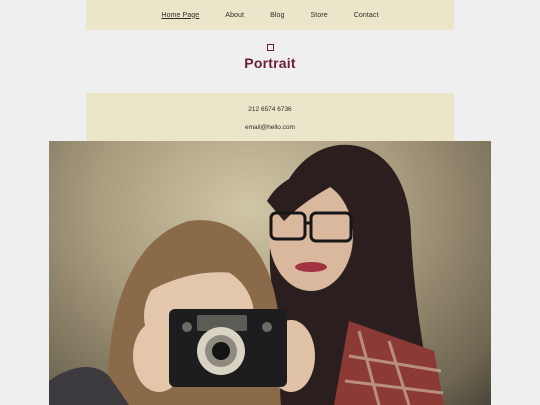 This screenshot has height=405, width=540. I want to click on lips, so click(311, 267).